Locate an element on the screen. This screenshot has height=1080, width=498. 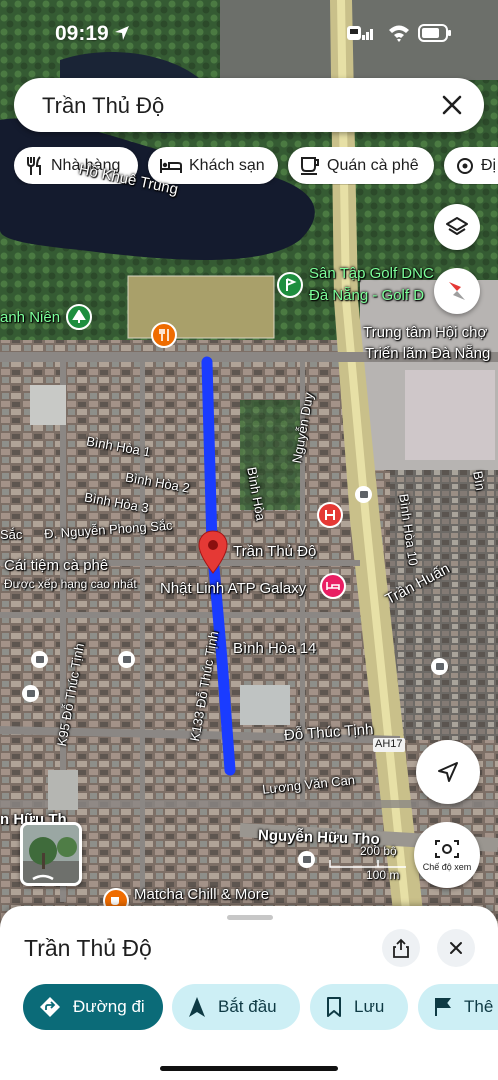
bookmark-icon is located at coordinates (334, 1007).